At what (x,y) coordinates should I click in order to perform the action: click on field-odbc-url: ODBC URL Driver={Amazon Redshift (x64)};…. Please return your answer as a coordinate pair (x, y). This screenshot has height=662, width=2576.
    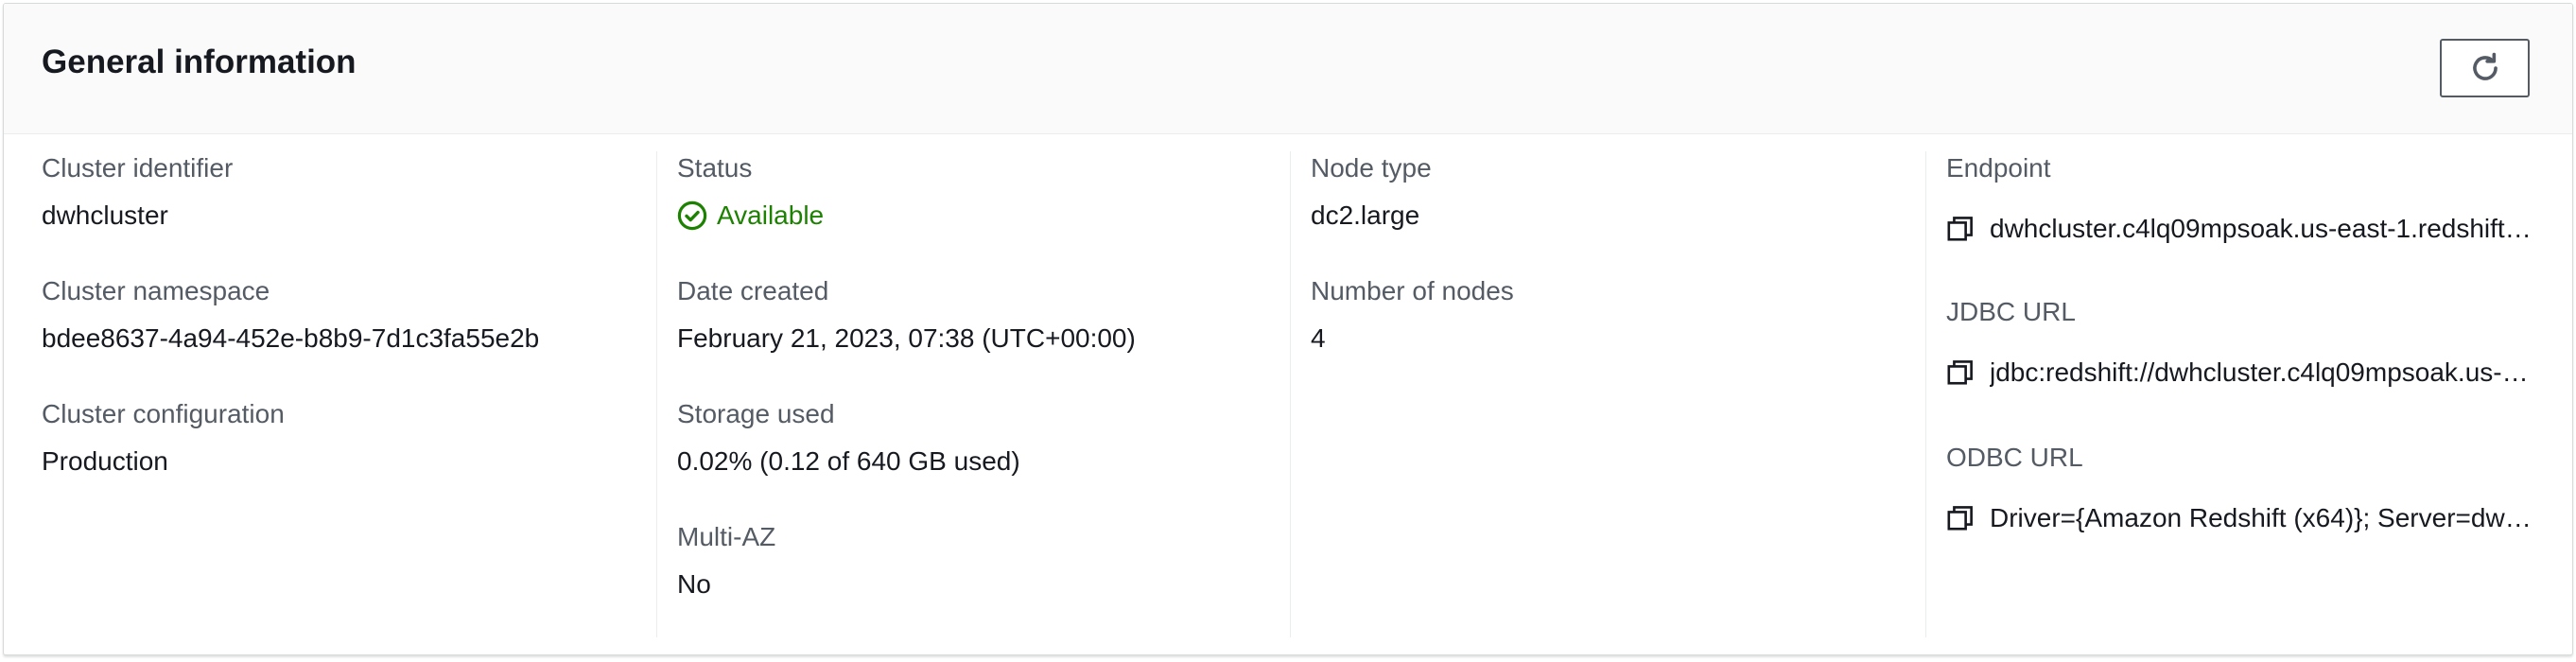
    Looking at the image, I should click on (2250, 488).